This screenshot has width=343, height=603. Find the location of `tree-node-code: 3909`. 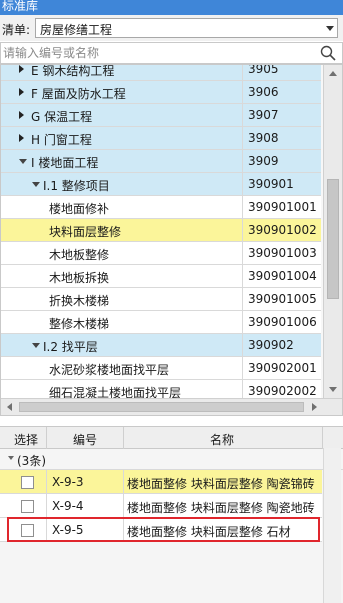

tree-node-code: 3909 is located at coordinates (263, 161).